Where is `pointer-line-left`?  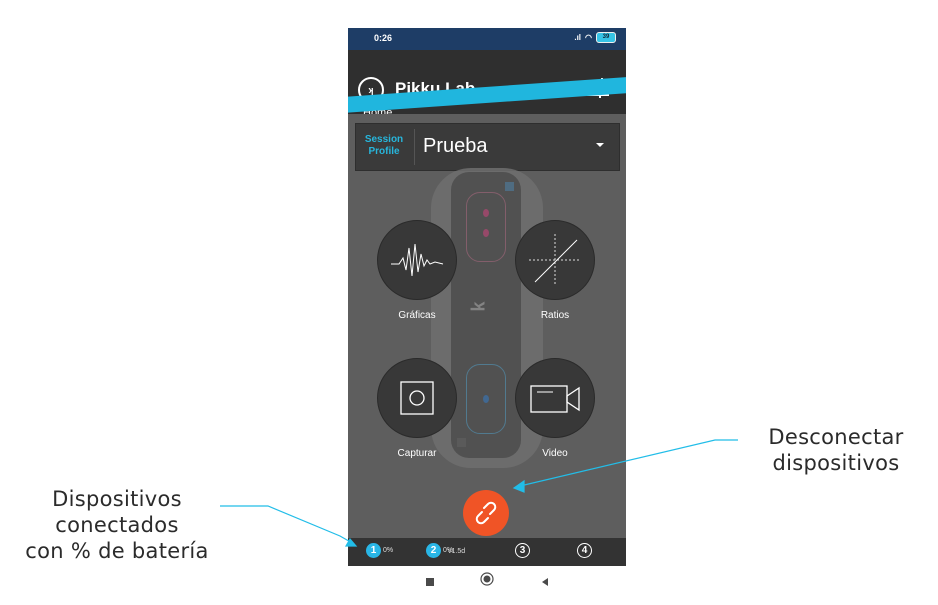
pointer-line-left is located at coordinates (287, 525).